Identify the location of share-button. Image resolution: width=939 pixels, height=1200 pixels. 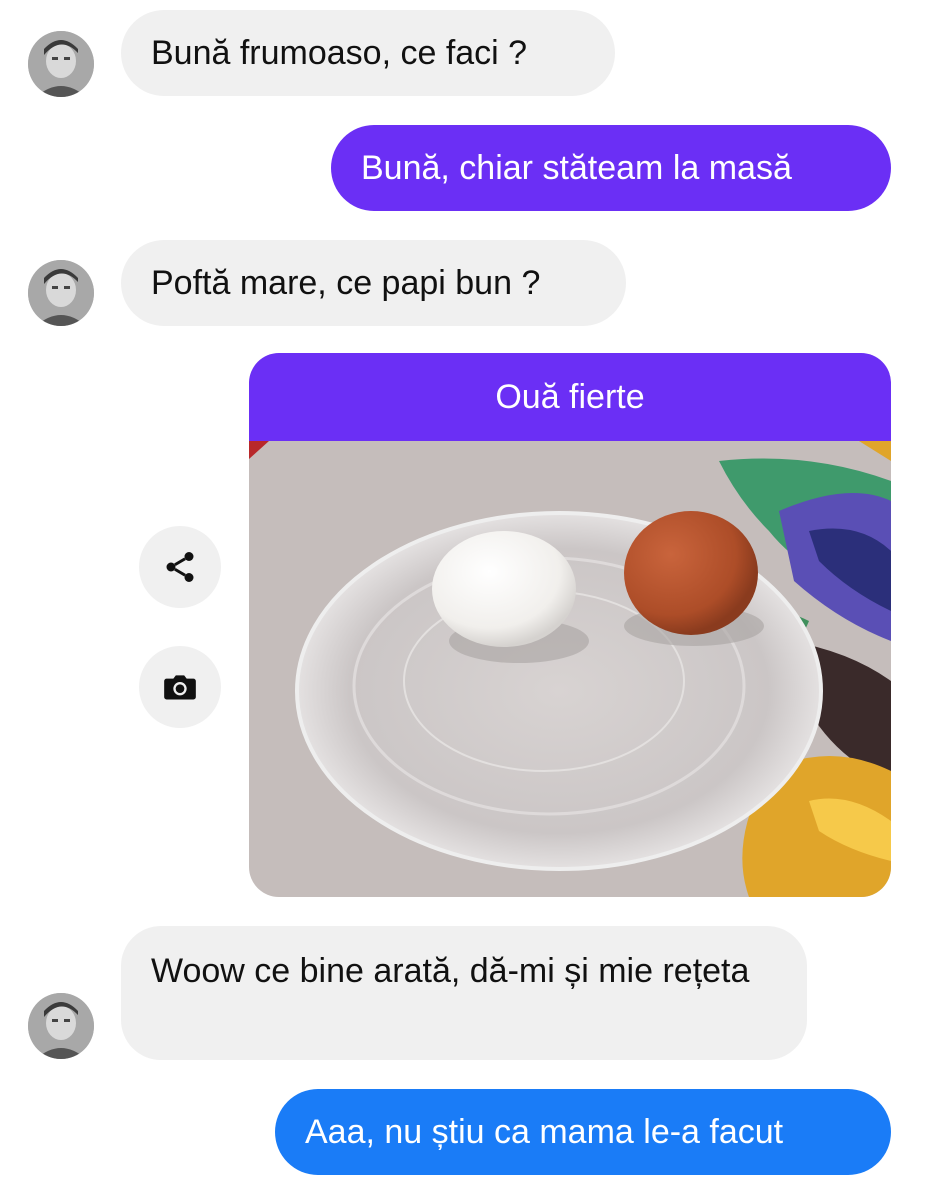
(180, 567).